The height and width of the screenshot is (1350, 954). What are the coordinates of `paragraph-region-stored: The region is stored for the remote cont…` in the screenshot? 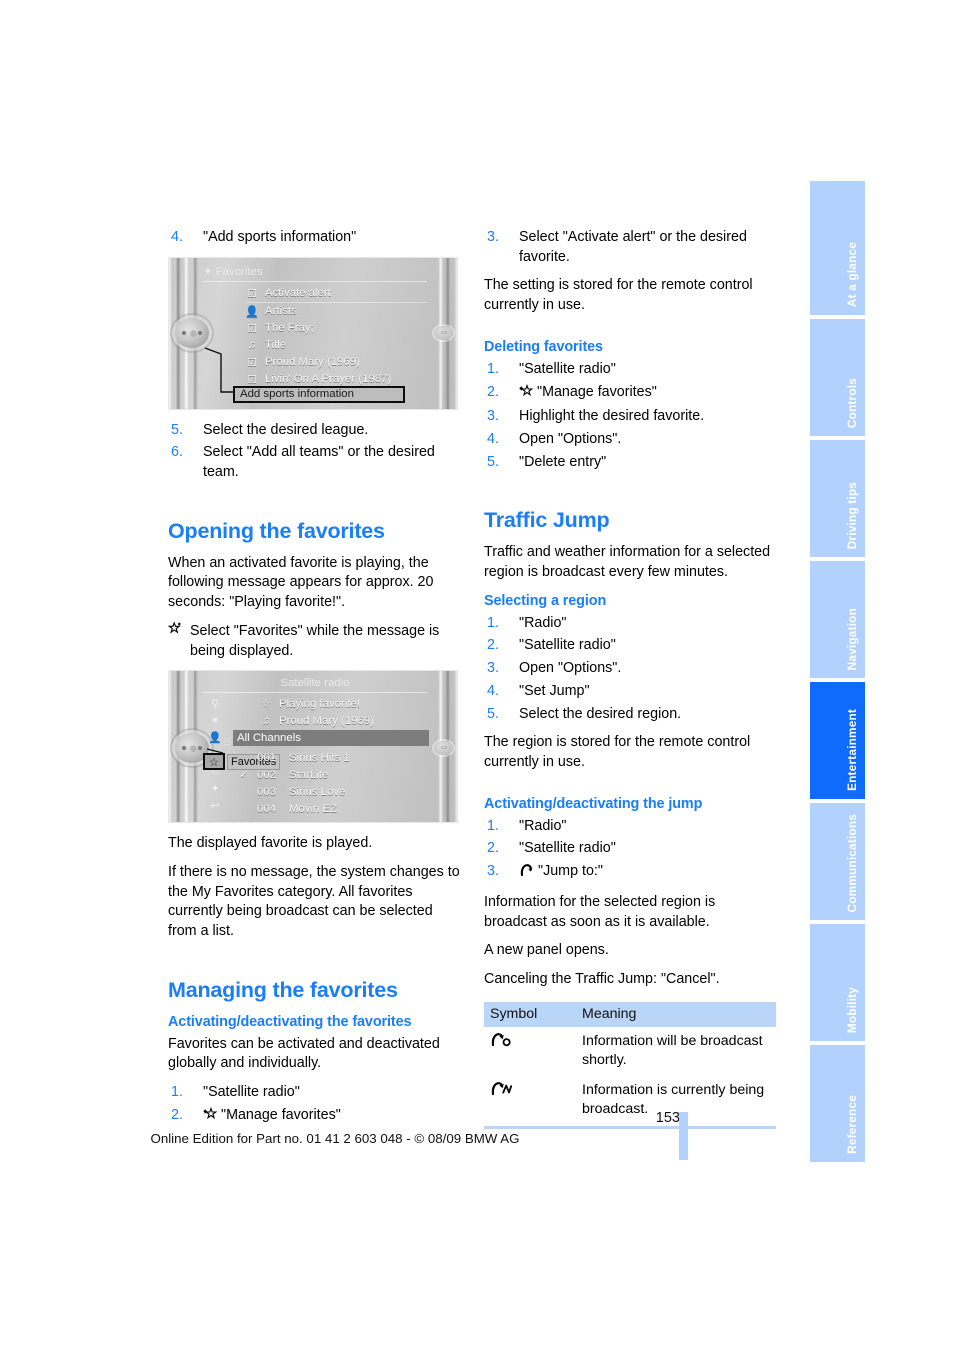 It's located at (617, 752).